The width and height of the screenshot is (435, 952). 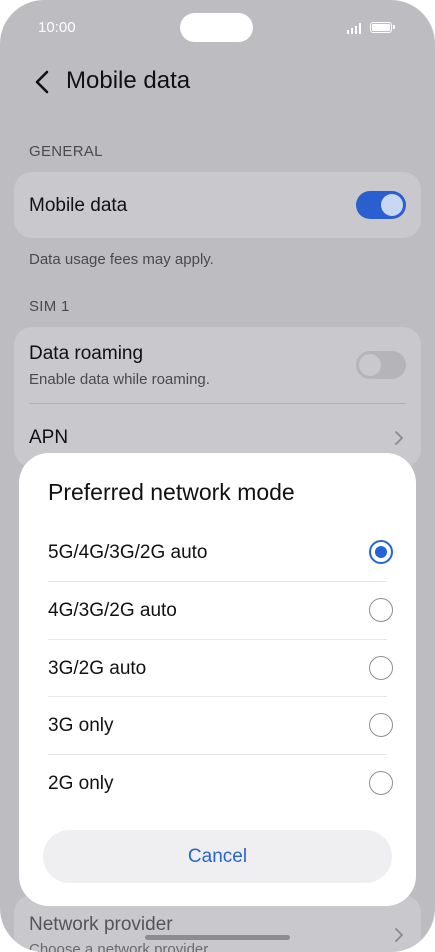 What do you see at coordinates (217, 856) in the screenshot?
I see `cancel-button: Cancel` at bounding box center [217, 856].